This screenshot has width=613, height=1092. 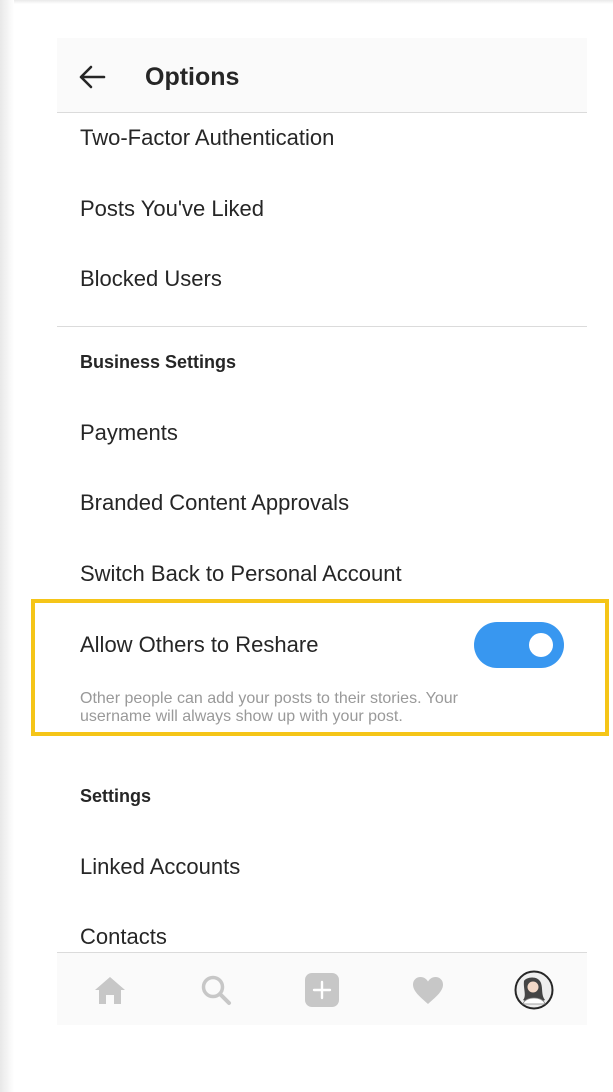 I want to click on toggle-knob, so click(x=541, y=645).